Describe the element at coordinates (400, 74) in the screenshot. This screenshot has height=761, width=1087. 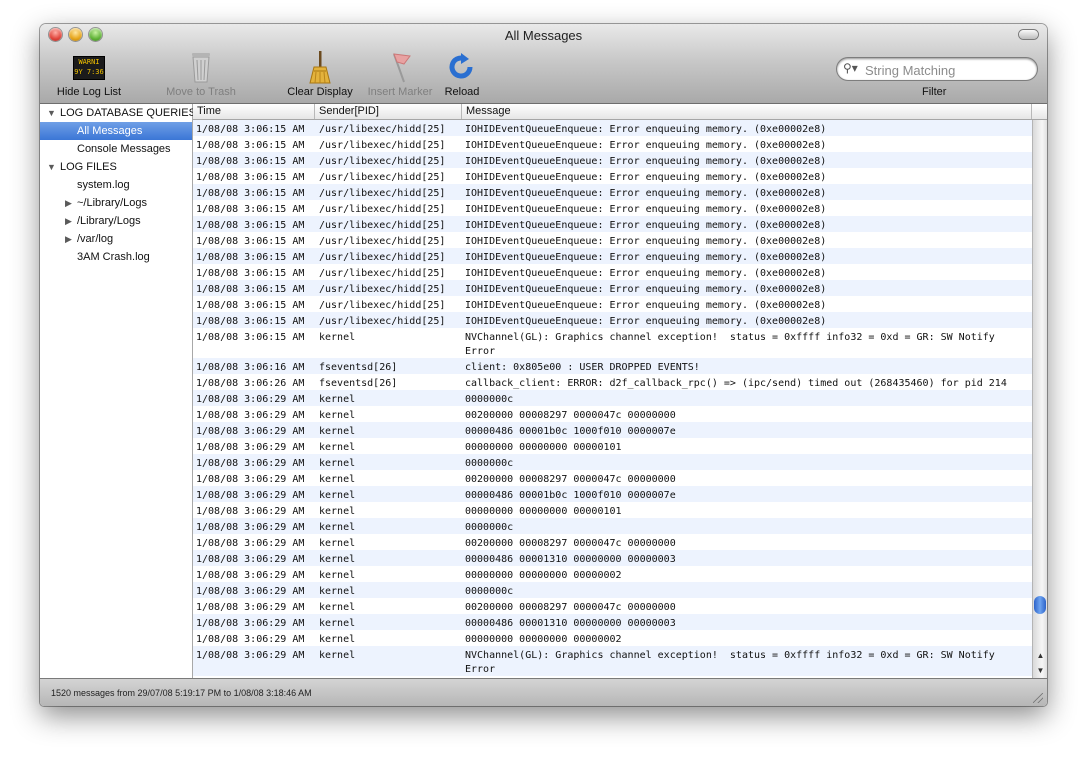
I see `insert-marker-button: Insert Marker` at that location.